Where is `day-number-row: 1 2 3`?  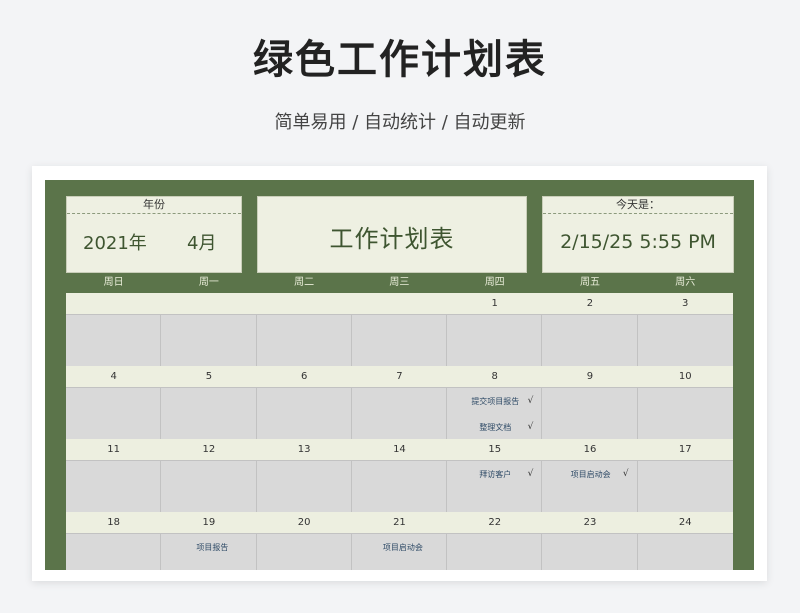
day-number-row: 1 2 3 is located at coordinates (399, 303).